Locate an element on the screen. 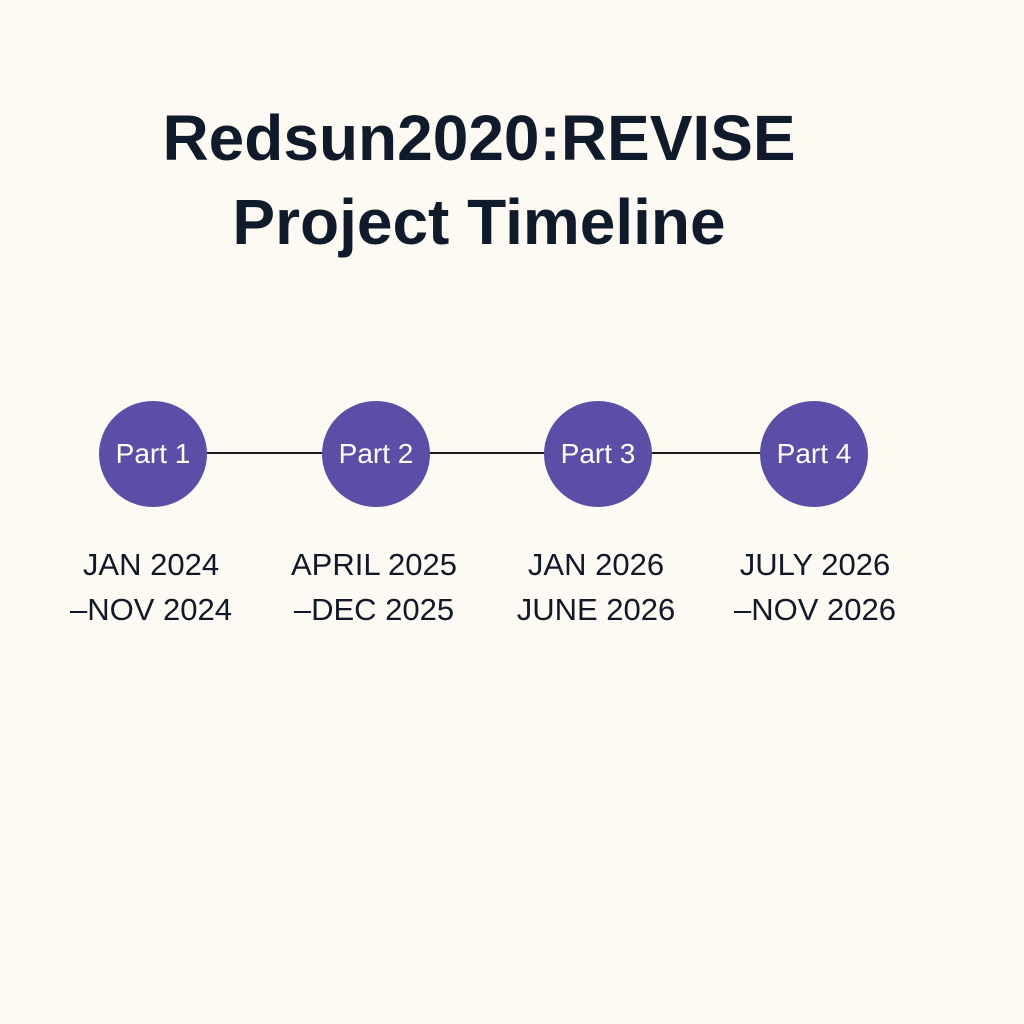 The width and height of the screenshot is (1024, 1024). phase-3-end: JUNE 2026 is located at coordinates (596, 609).